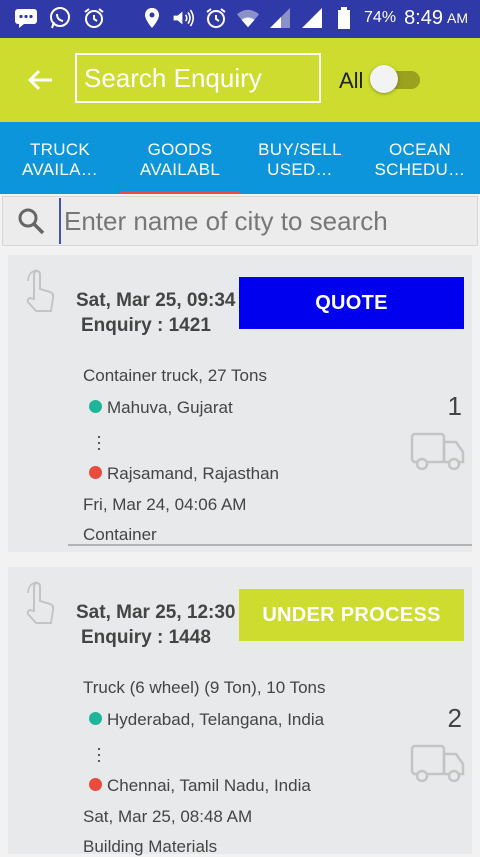 This screenshot has height=857, width=480. What do you see at coordinates (380, 17) in the screenshot?
I see `battery-percent: 74%` at bounding box center [380, 17].